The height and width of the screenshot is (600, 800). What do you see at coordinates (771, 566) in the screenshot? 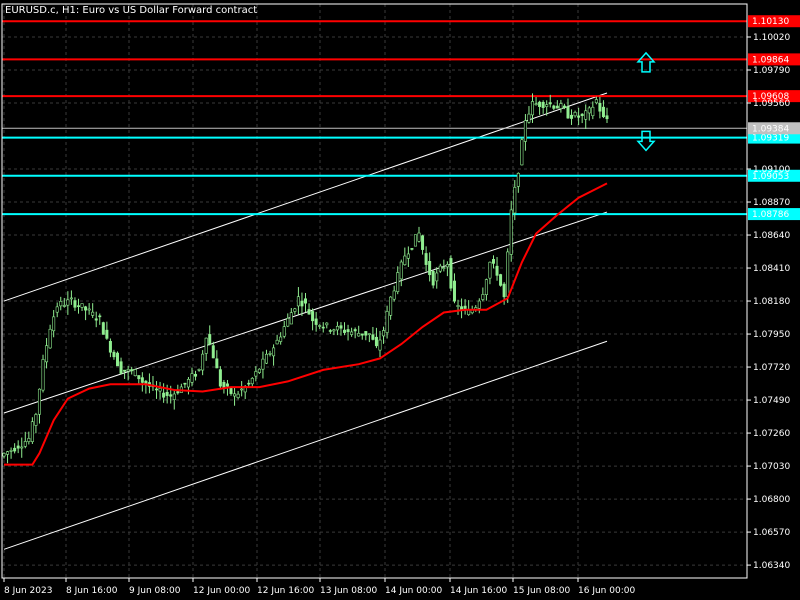
I see `y-tick-label: 1.06340` at bounding box center [771, 566].